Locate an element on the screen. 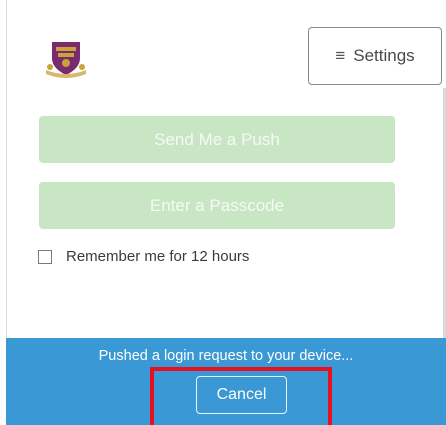 The width and height of the screenshot is (446, 425). remember-me-row: Remember me for 12 hours is located at coordinates (143, 256).